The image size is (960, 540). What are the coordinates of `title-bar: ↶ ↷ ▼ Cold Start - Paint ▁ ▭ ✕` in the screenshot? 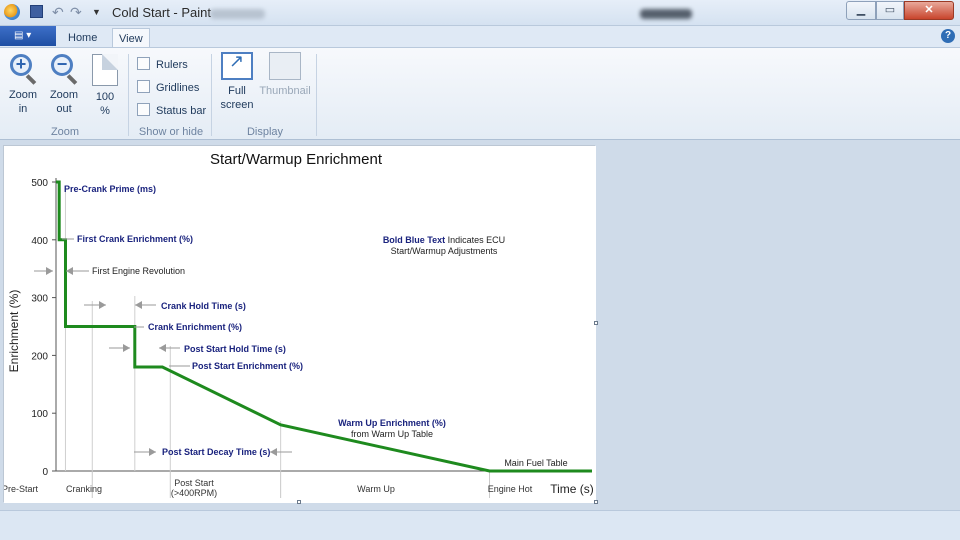 It's located at (480, 13).